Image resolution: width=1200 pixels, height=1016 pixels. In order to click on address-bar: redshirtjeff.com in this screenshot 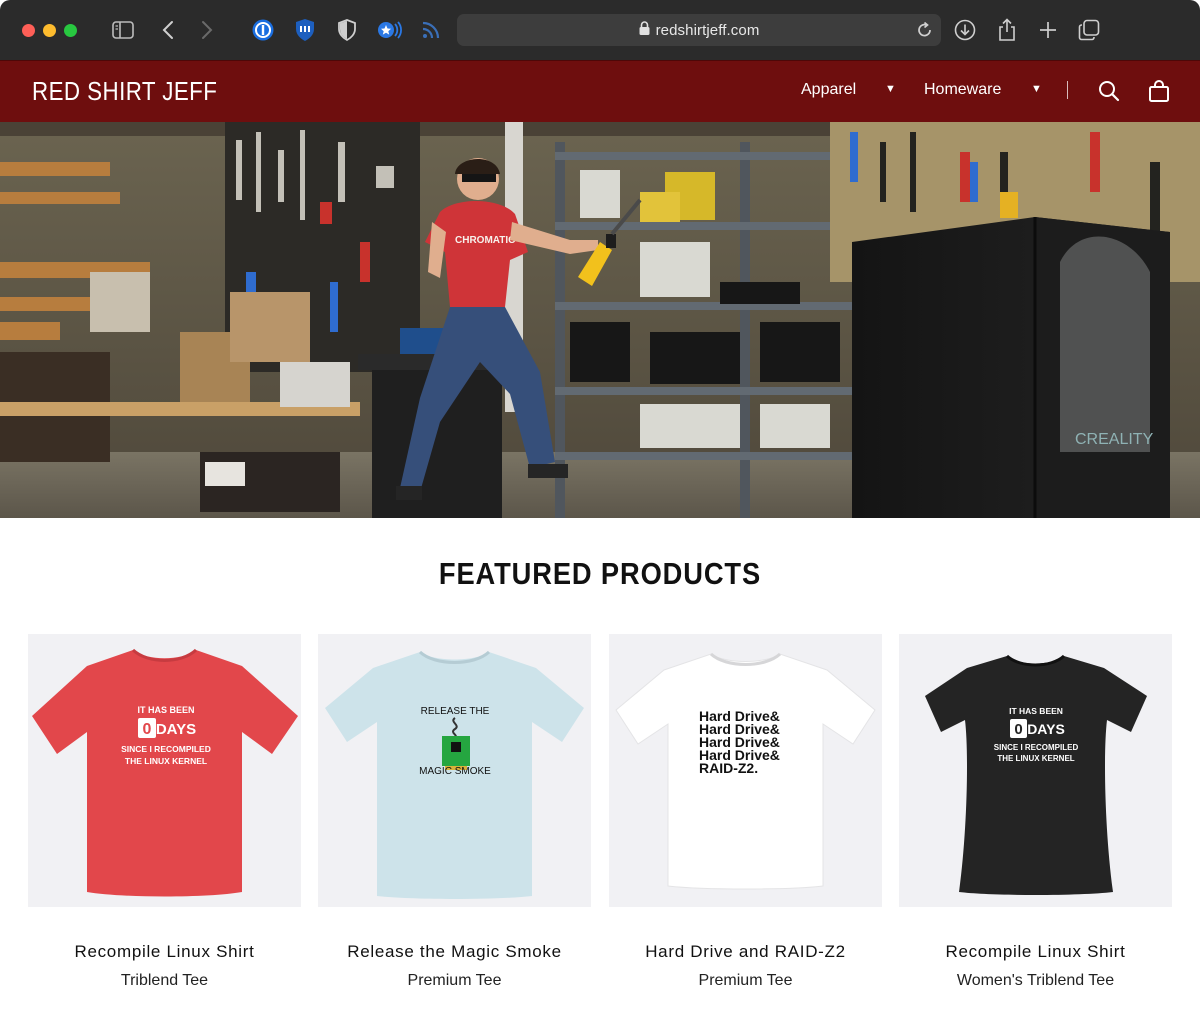, I will do `click(699, 30)`.